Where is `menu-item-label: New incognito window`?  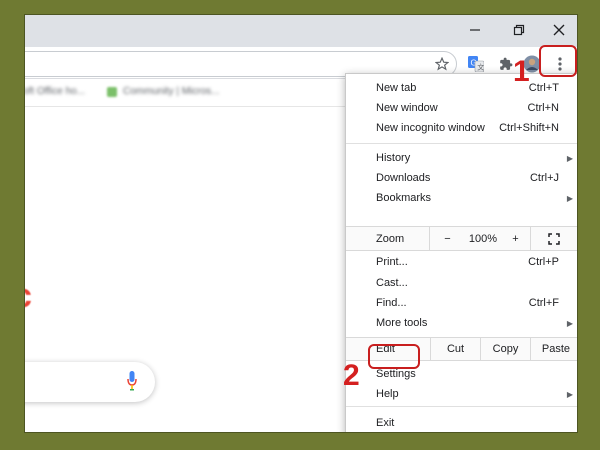
menu-item-label: New incognito window is located at coordinates (430, 128).